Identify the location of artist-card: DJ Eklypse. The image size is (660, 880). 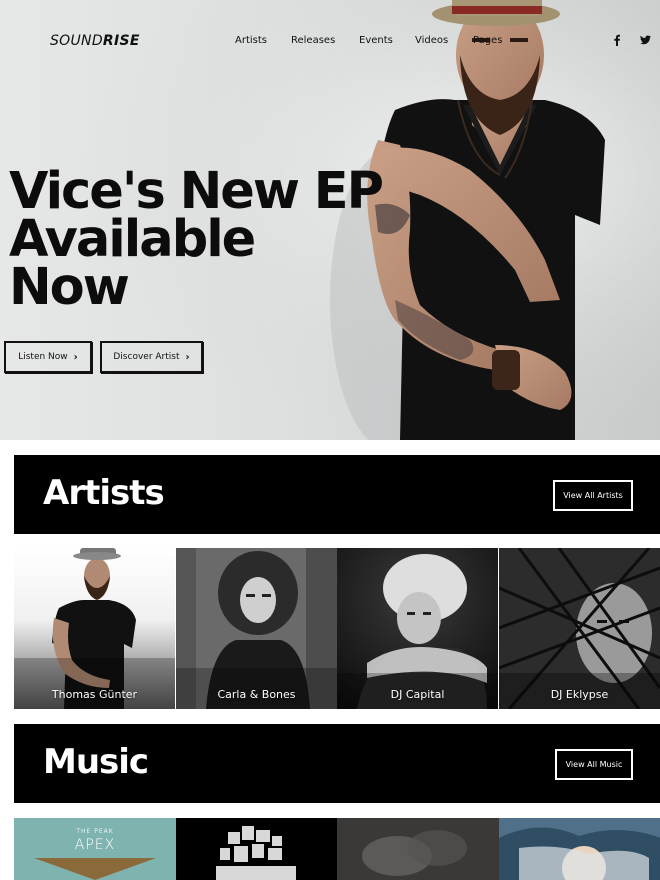
(579, 628).